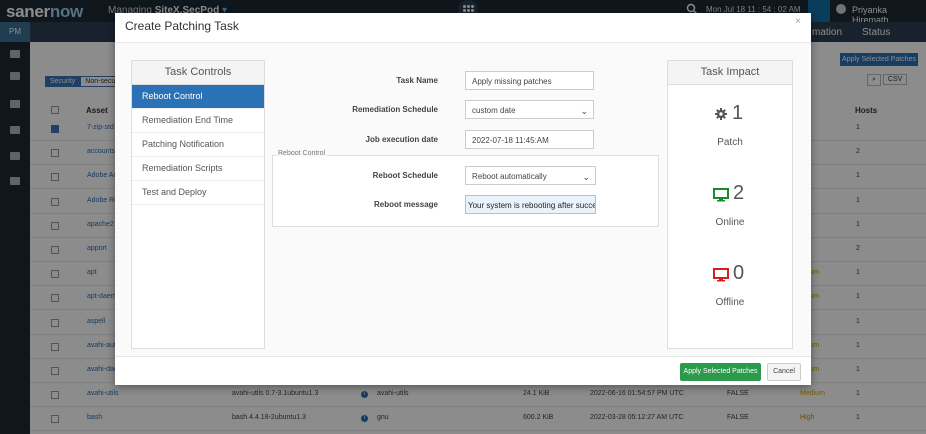 This screenshot has width=926, height=434. Describe the element at coordinates (198, 169) in the screenshot. I see `task-control-remediation-scripts: Remediation Scripts` at that location.